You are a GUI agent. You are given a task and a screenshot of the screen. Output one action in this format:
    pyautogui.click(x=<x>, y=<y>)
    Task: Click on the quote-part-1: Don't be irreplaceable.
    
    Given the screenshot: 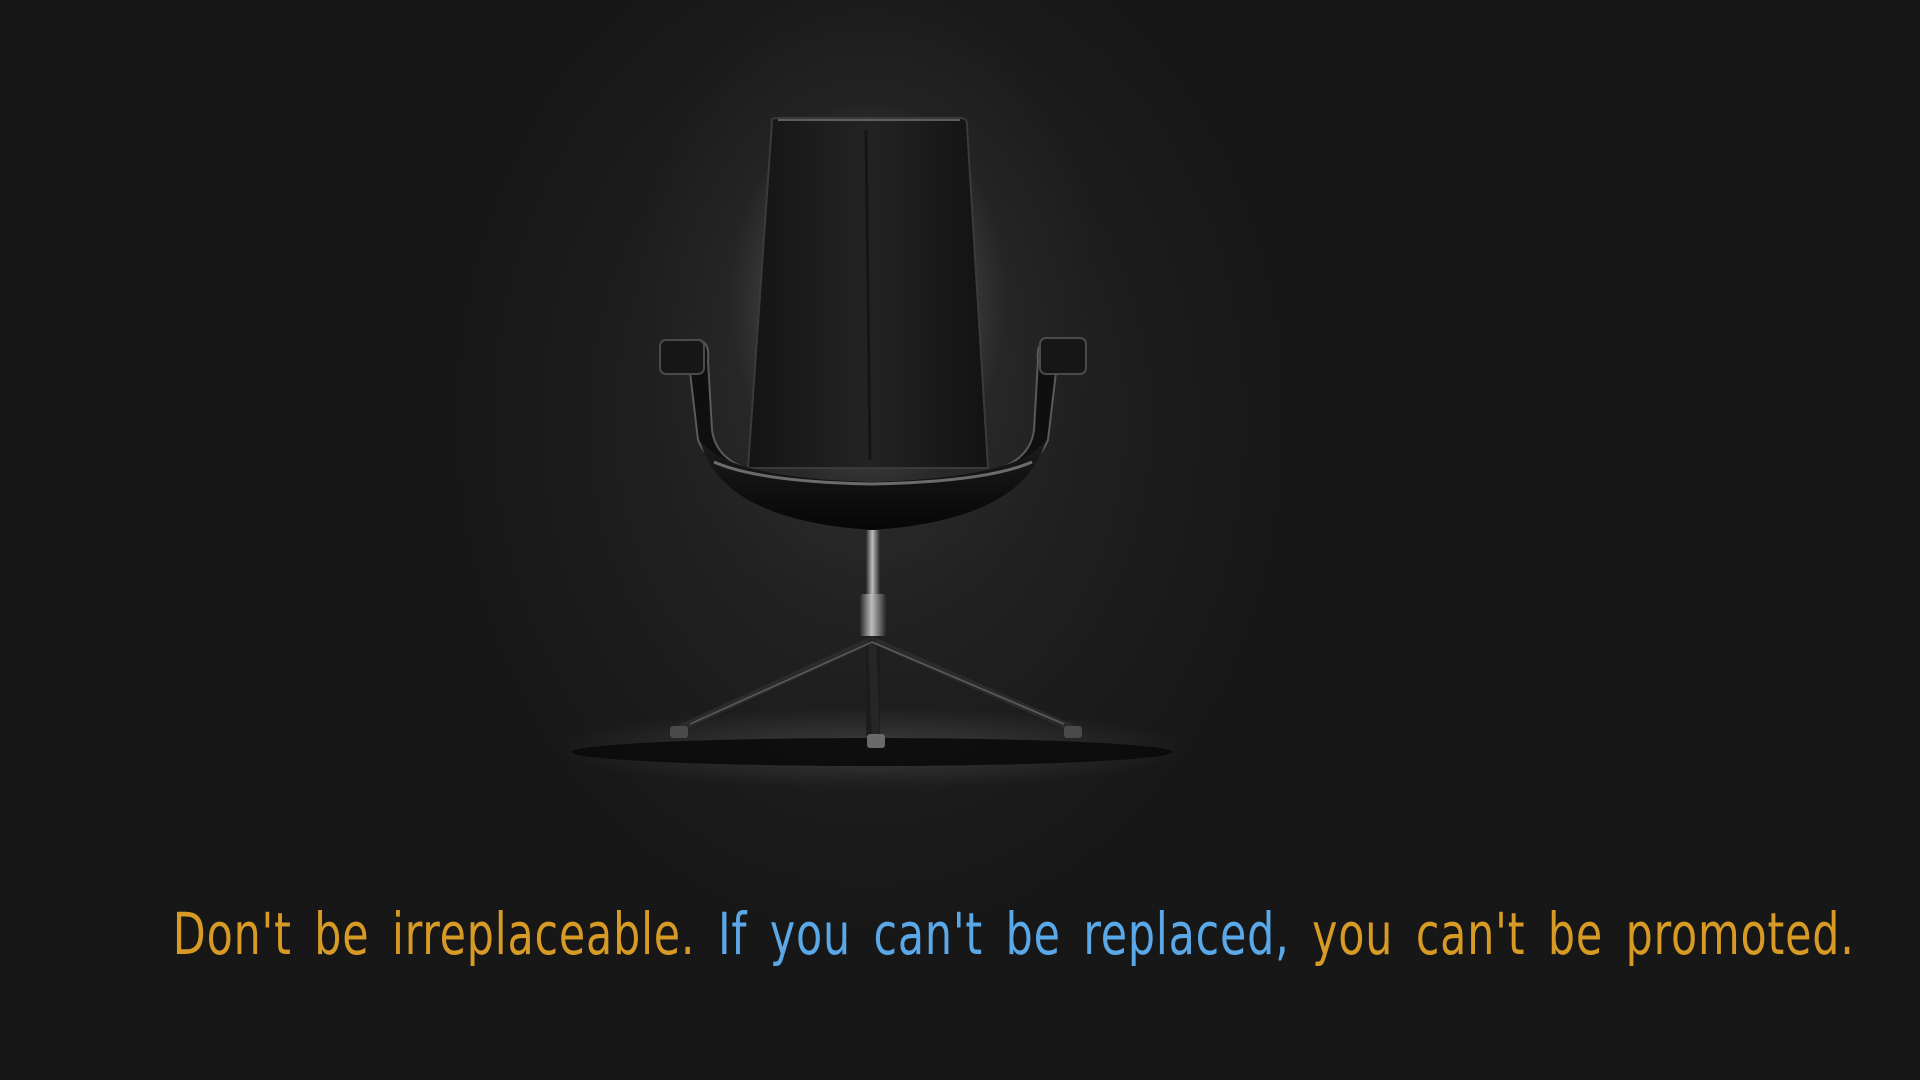 What is the action you would take?
    pyautogui.click(x=434, y=934)
    